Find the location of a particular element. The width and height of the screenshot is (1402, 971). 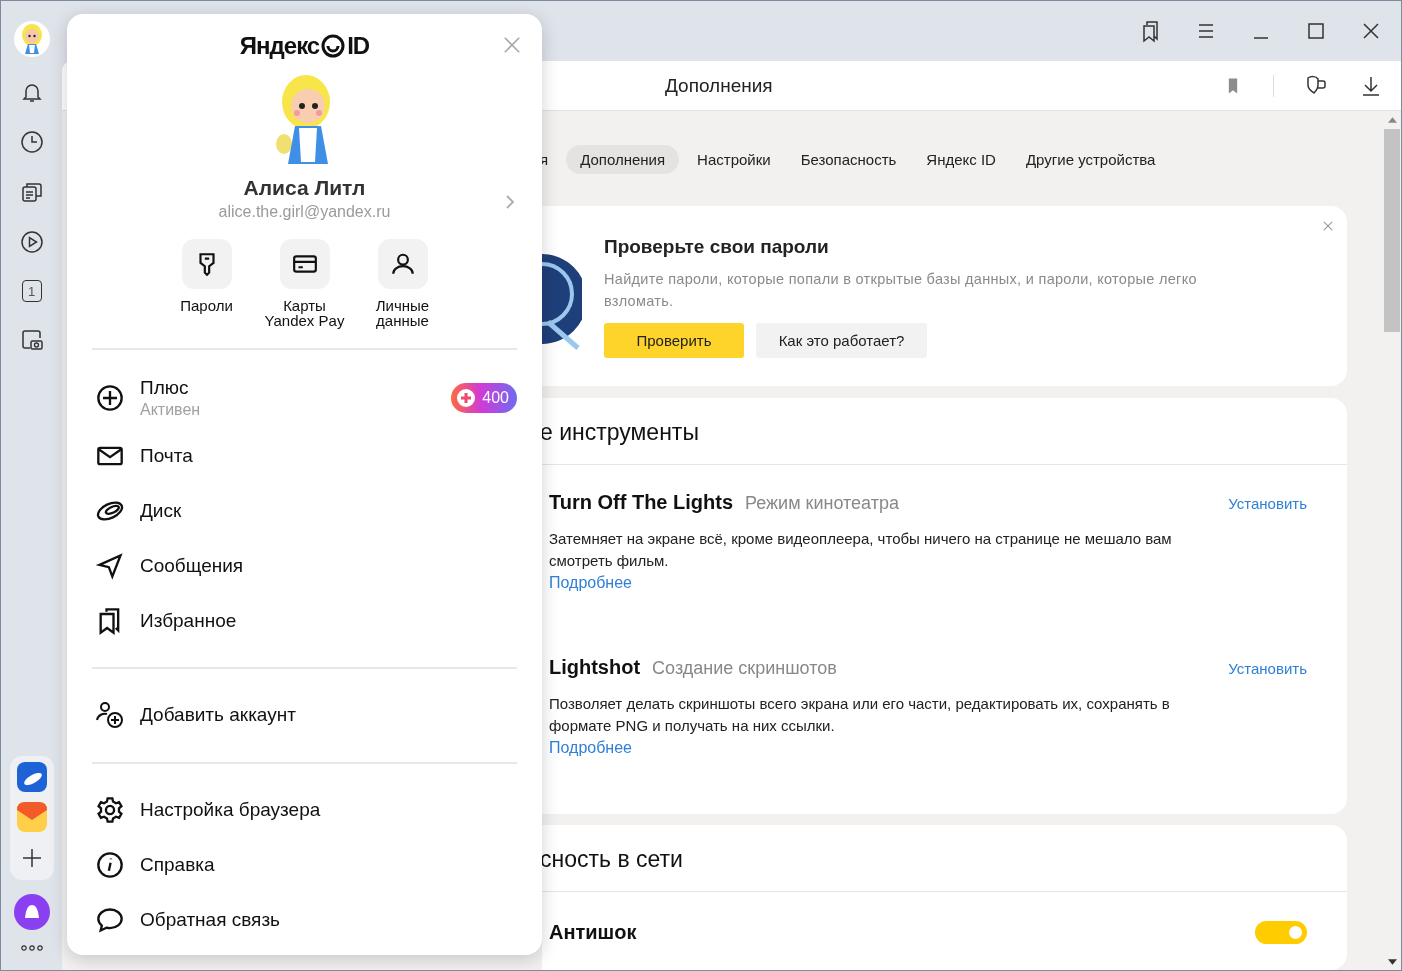

service-label: Избранное is located at coordinates (188, 620).